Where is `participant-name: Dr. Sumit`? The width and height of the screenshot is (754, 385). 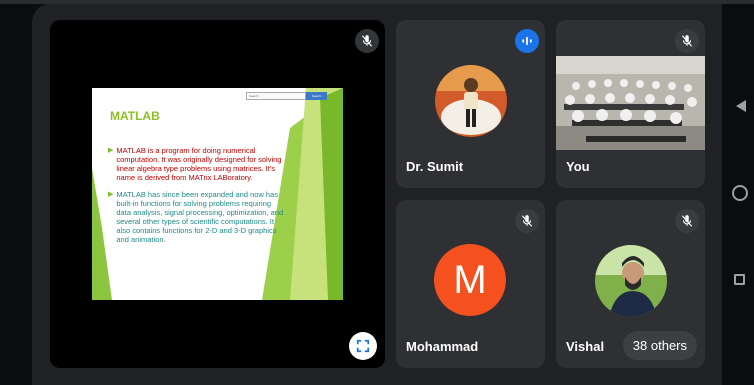
participant-name: Dr. Sumit is located at coordinates (435, 166).